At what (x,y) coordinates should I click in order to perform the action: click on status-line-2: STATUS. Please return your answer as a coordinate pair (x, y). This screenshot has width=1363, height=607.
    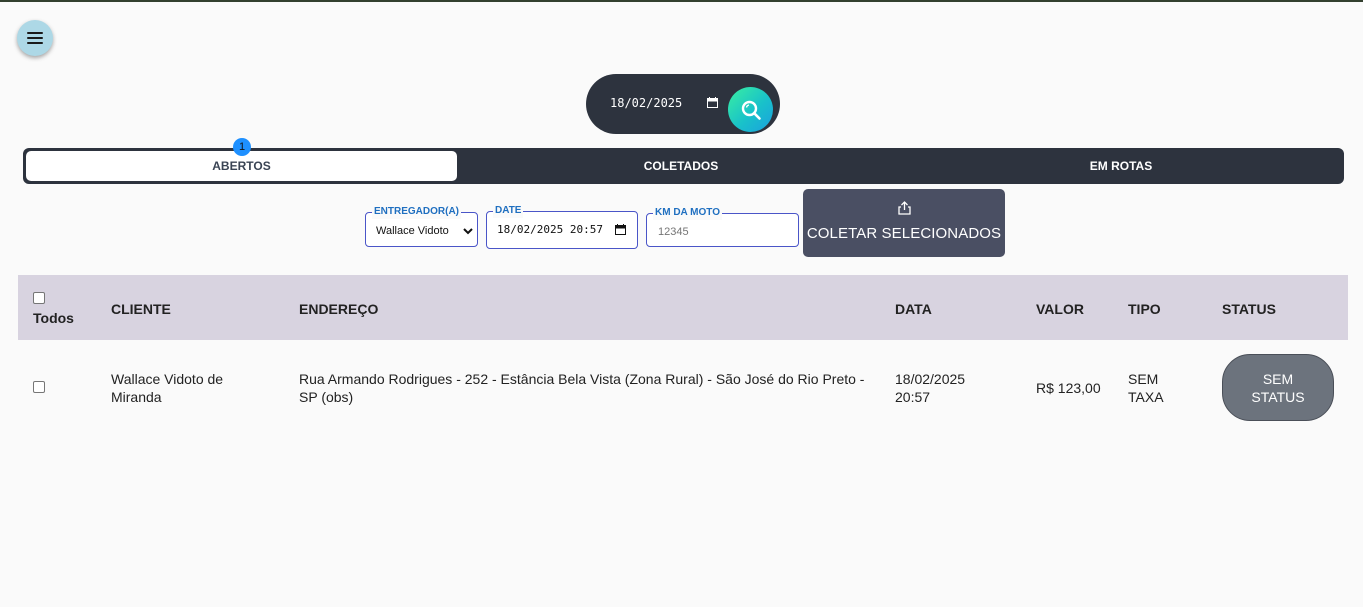
    Looking at the image, I should click on (1278, 396).